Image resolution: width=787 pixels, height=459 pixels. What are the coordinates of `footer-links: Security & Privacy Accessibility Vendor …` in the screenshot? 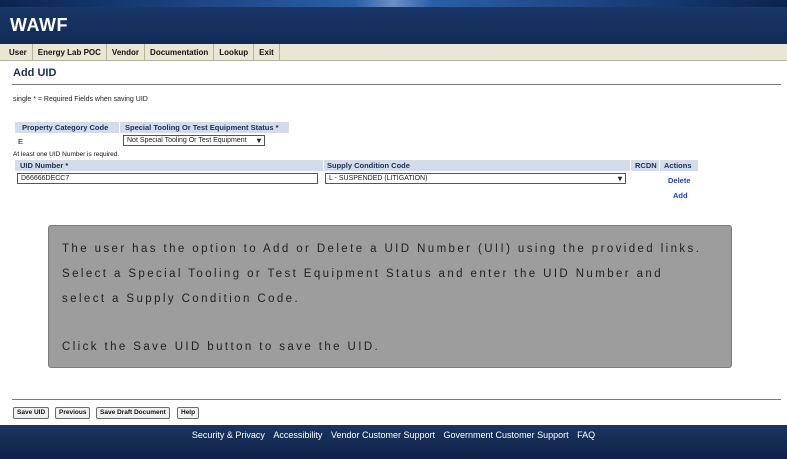 It's located at (393, 435).